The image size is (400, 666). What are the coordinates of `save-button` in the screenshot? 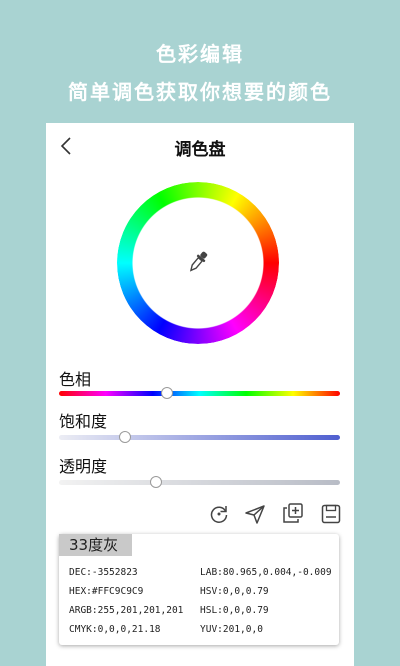 It's located at (331, 514).